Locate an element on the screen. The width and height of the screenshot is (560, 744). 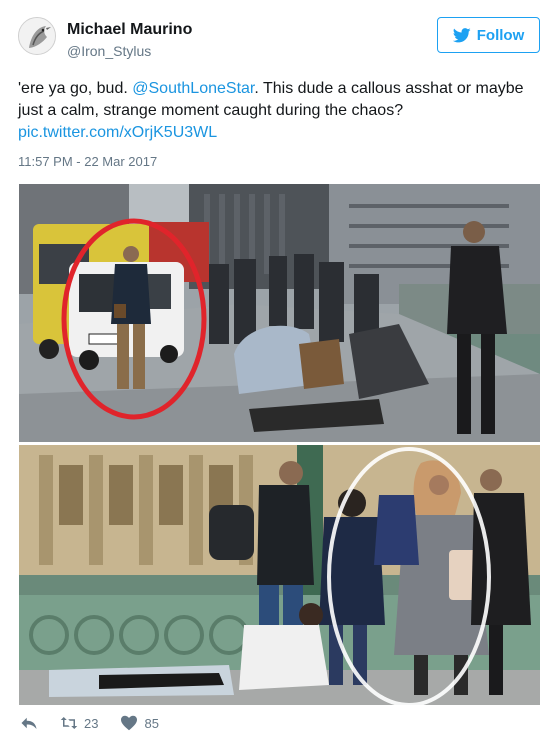
reply-button is located at coordinates (29, 723).